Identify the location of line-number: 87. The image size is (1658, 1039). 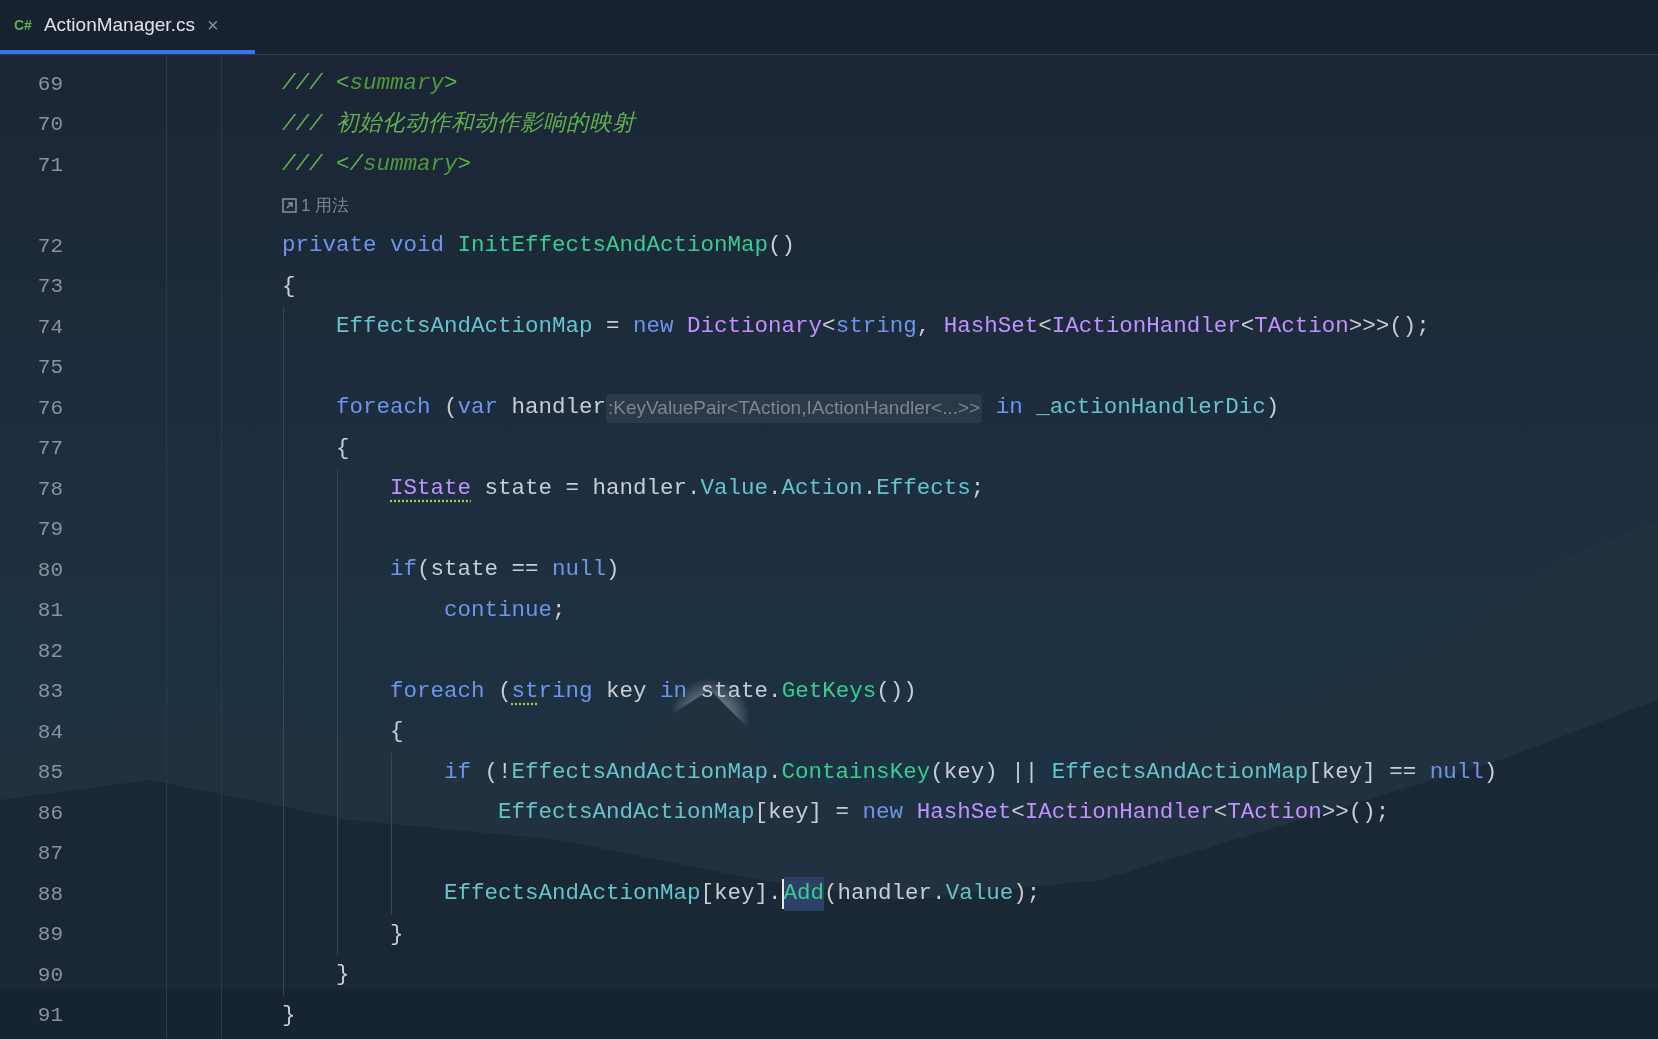
(49, 854).